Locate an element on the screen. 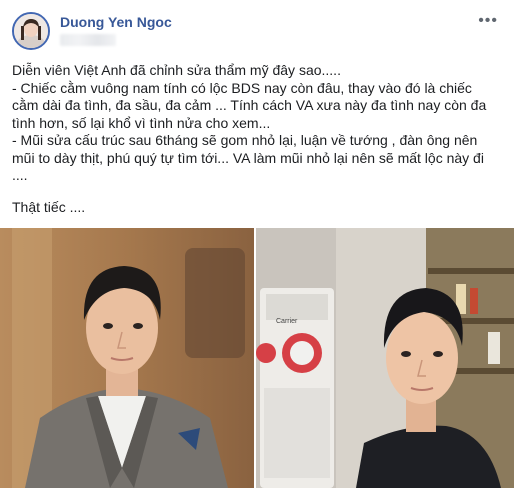 This screenshot has height=488, width=514. post-header: Duong Yen Ngoc ••• is located at coordinates (257, 32).